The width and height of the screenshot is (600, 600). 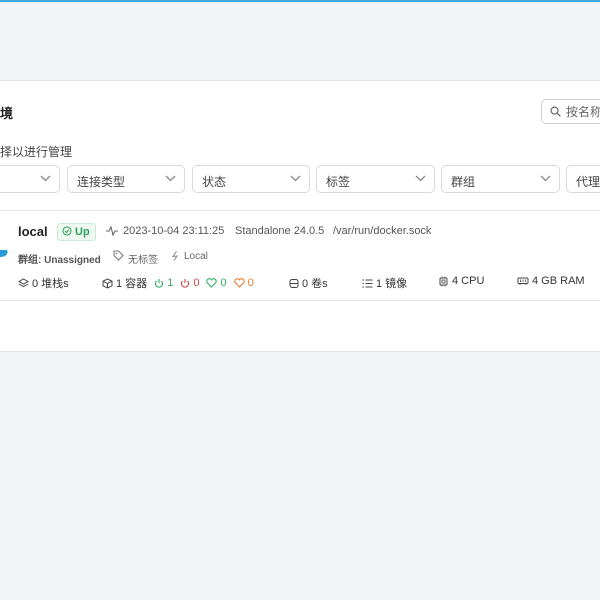 What do you see at coordinates (214, 182) in the screenshot?
I see `filter-label: 状态` at bounding box center [214, 182].